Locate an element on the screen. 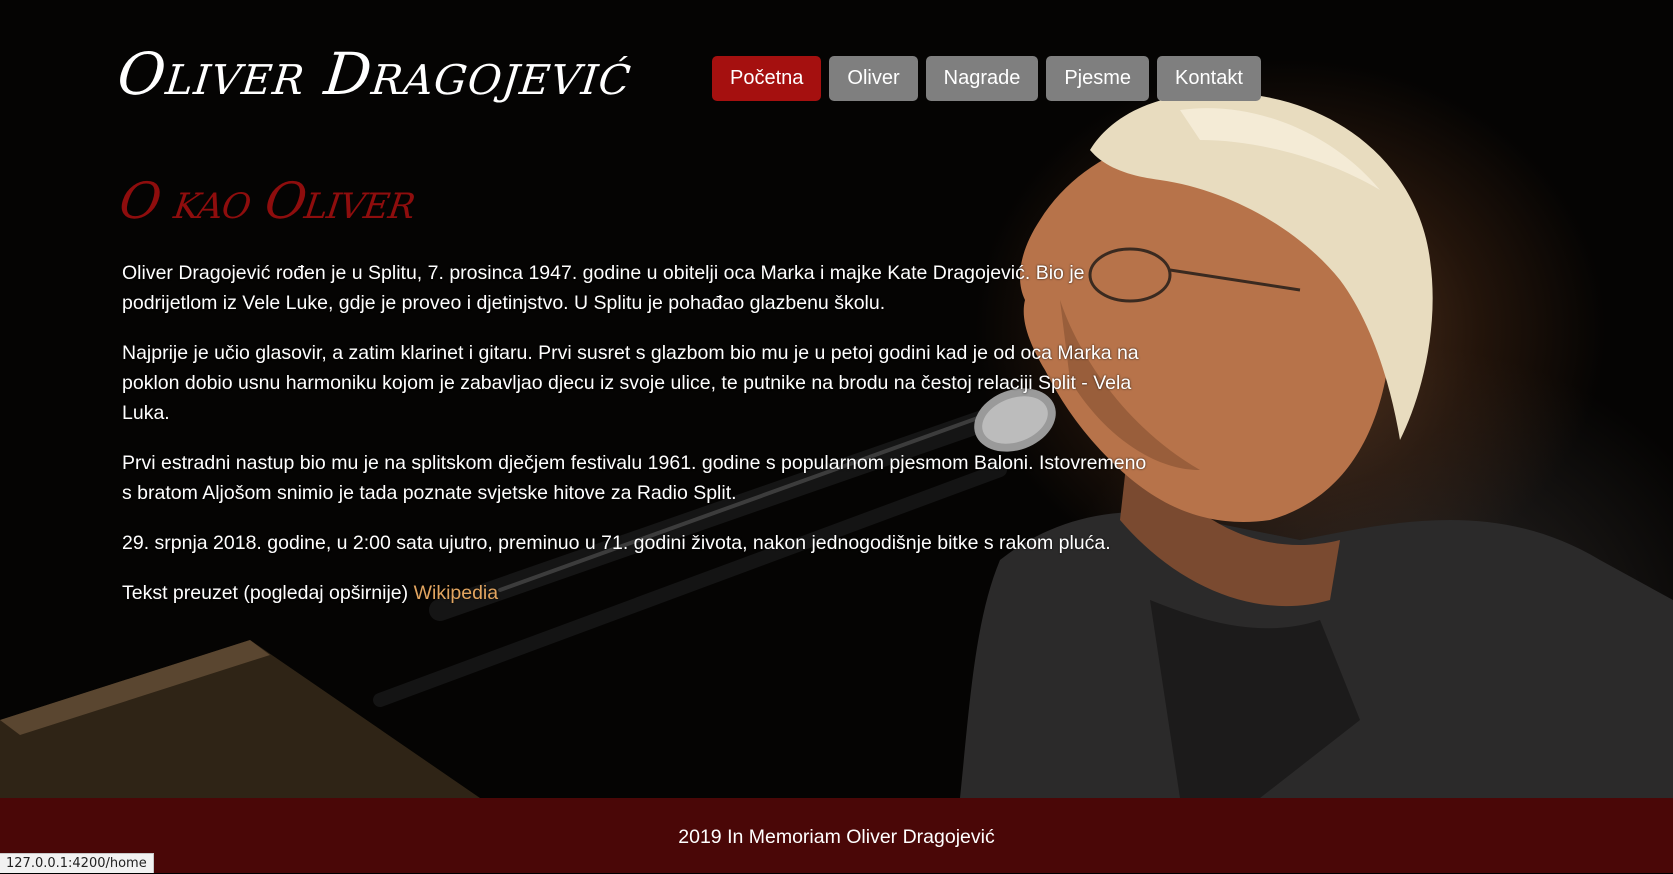  source-prefix: Tekst preuzet (pogledaj opširnije) is located at coordinates (268, 593).